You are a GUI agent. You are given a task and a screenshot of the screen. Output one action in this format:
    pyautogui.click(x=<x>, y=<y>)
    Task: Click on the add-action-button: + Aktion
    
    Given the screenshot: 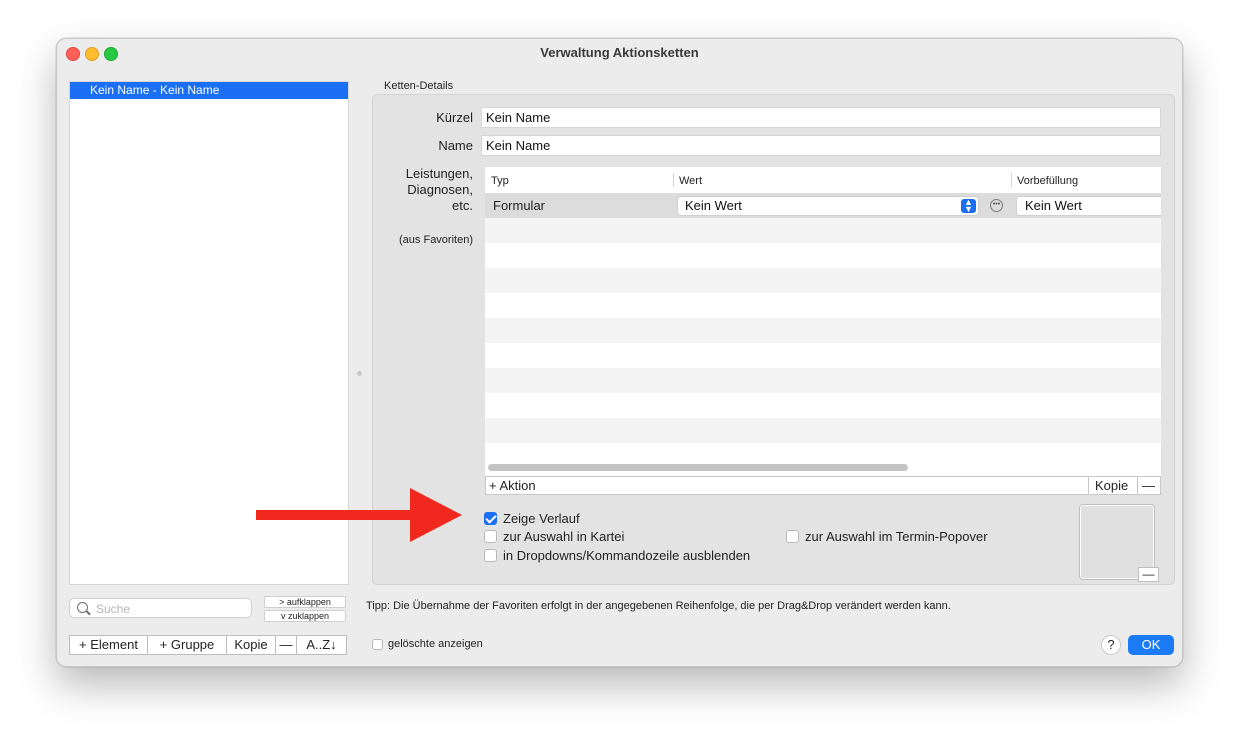 What is the action you would take?
    pyautogui.click(x=512, y=485)
    